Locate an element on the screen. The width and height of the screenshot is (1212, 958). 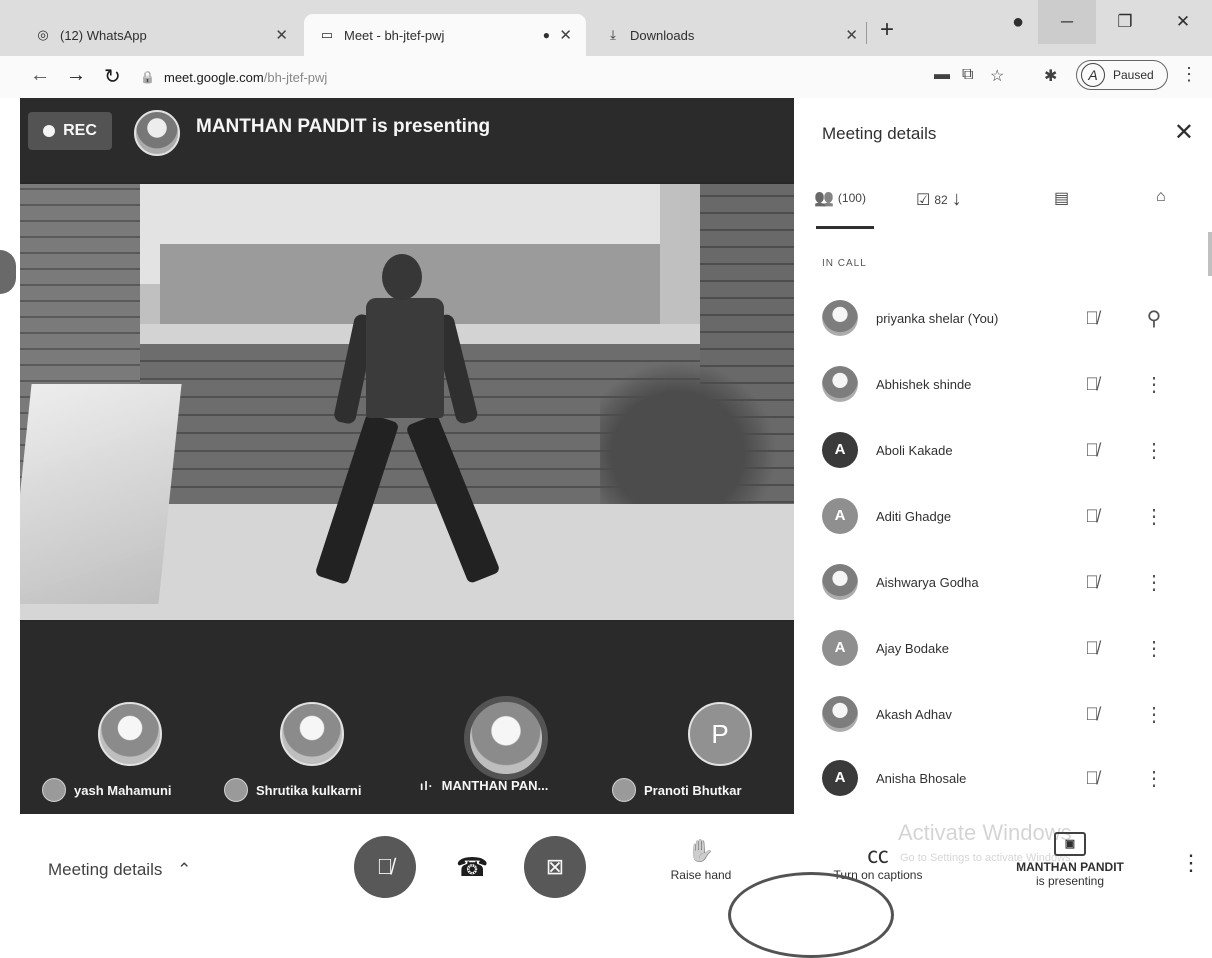
figure-leg is located at coordinates (453, 499).